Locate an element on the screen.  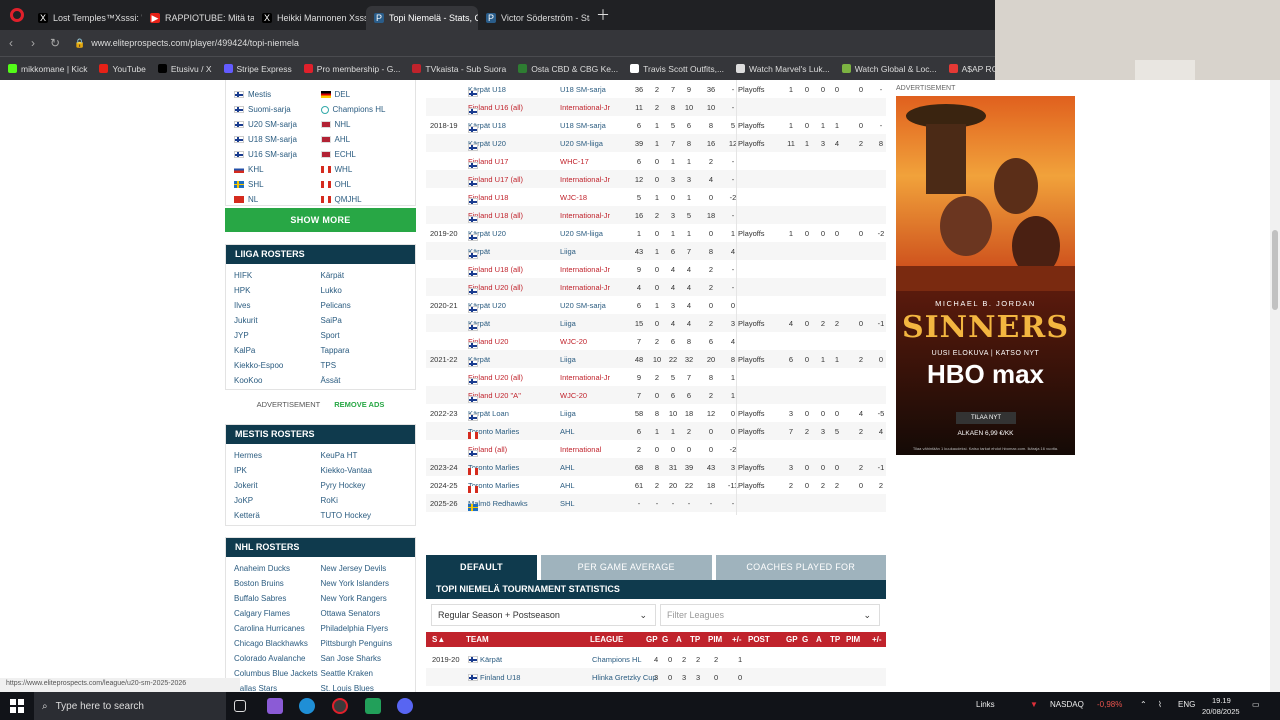
league-link: SHL is located at coordinates (277, 184).